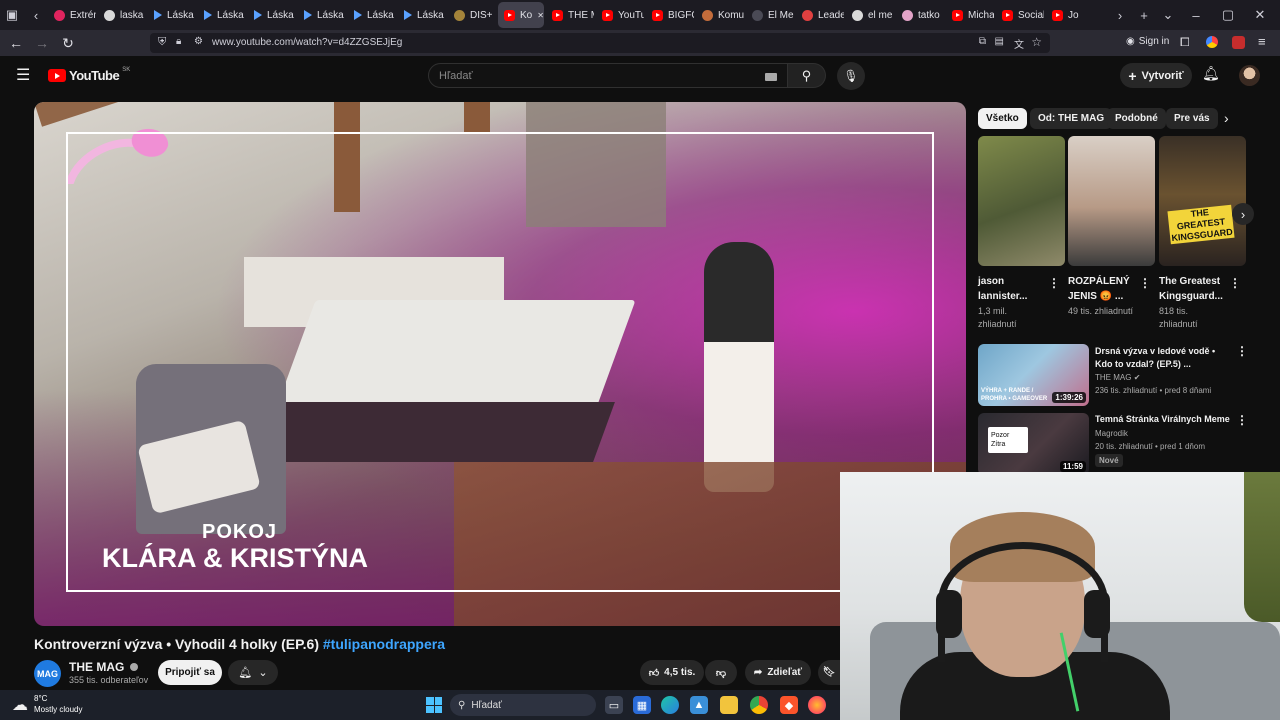 This screenshot has width=1280, height=720. Describe the element at coordinates (1071, 118) in the screenshot. I see `chip-from-channel: Od: THE MAG` at that location.